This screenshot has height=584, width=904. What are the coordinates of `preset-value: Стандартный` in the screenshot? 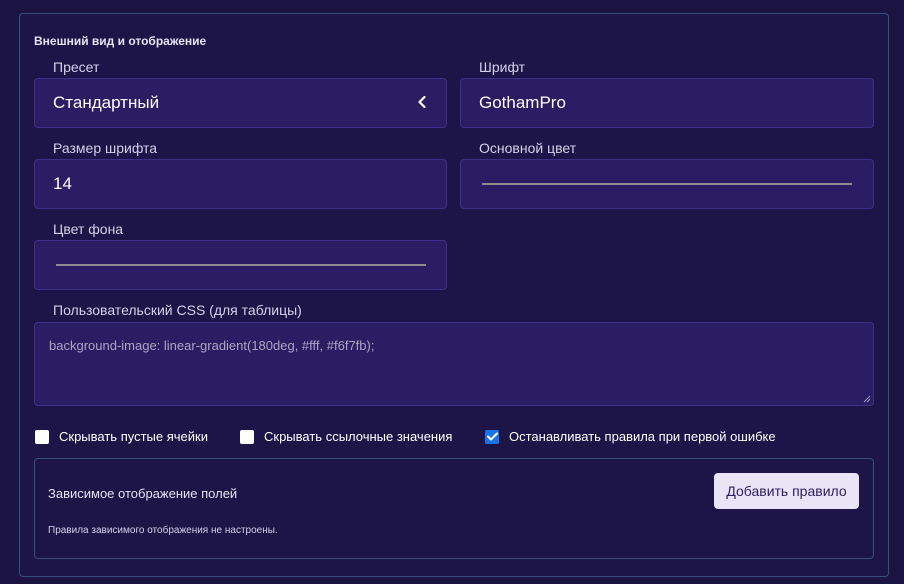 It's located at (106, 102).